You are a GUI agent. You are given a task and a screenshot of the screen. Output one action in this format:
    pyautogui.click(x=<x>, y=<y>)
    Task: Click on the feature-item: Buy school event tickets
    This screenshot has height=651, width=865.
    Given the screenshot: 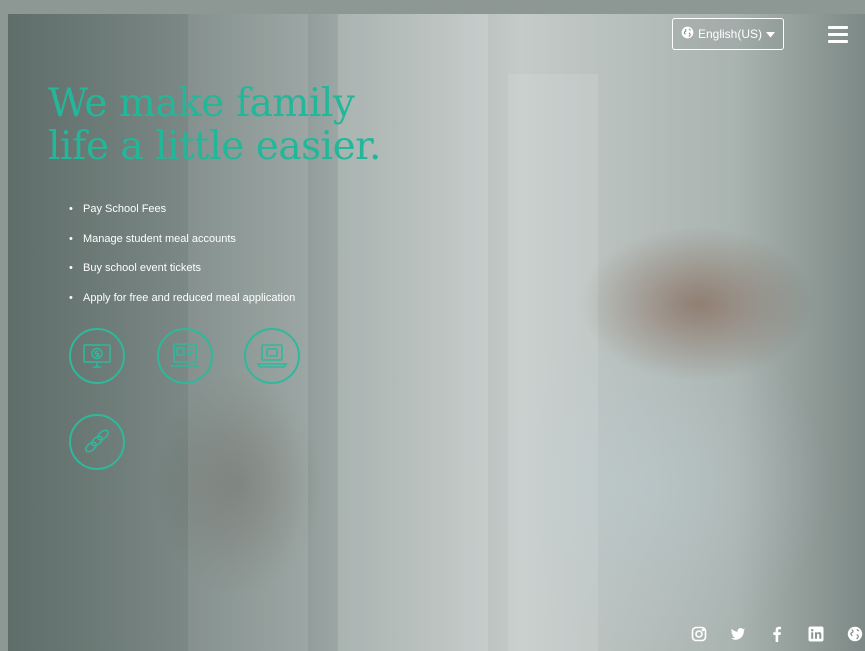 What is the action you would take?
    pyautogui.click(x=182, y=268)
    